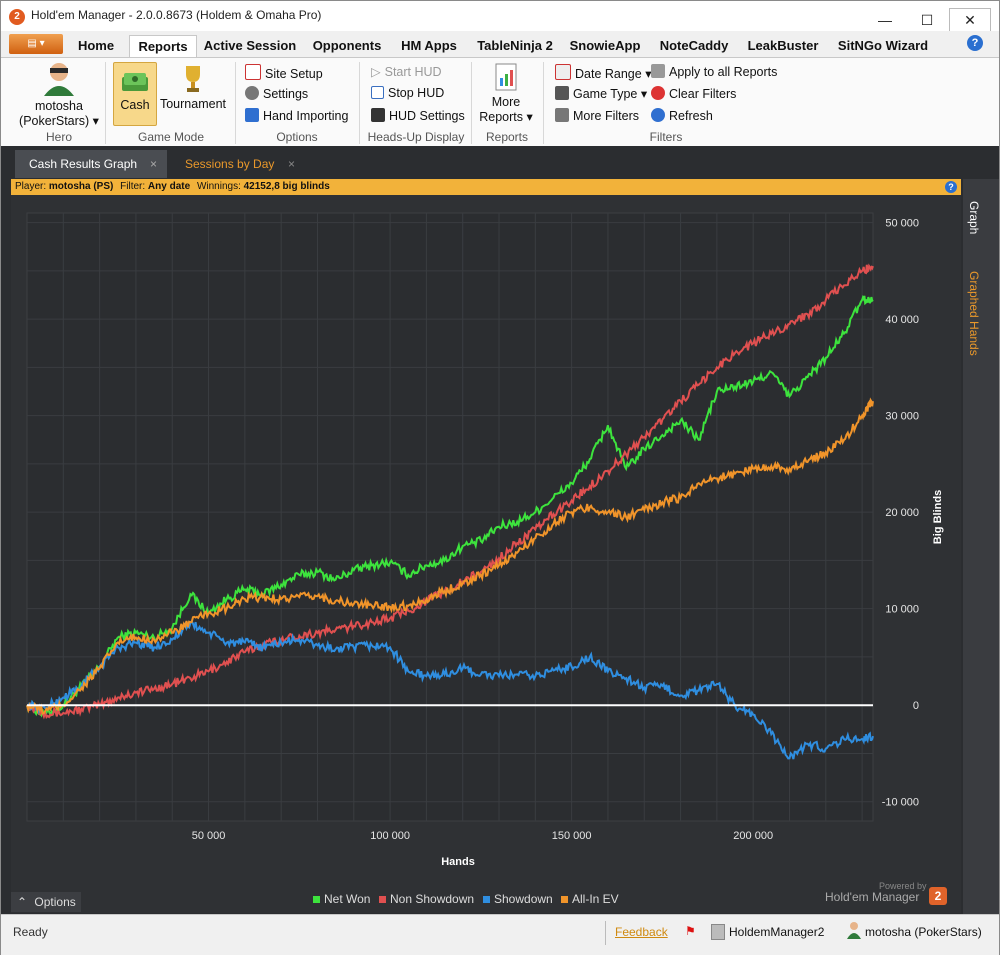 The image size is (1000, 955). Describe the element at coordinates (17, 17) in the screenshot. I see `app-logo-icon: 2` at that location.